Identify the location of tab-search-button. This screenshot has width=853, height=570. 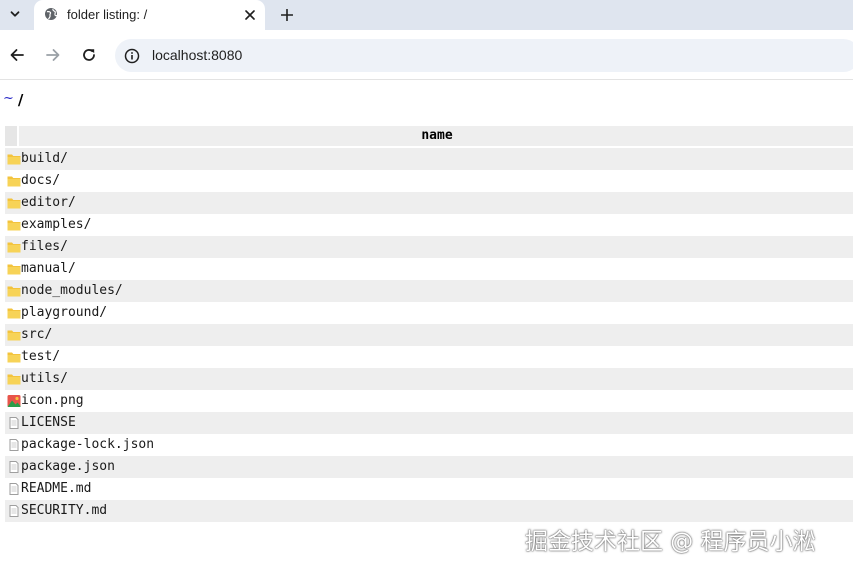
(15, 14).